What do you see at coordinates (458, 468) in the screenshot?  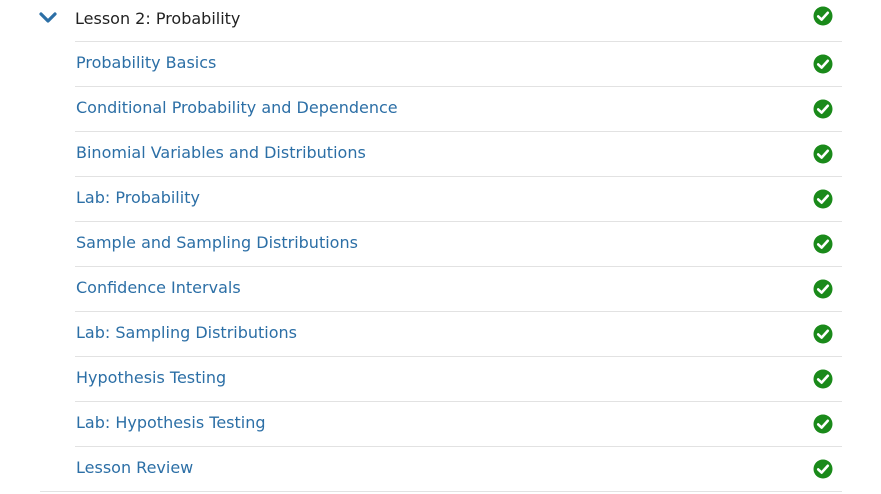 I see `lesson-item-row: Lesson Review` at bounding box center [458, 468].